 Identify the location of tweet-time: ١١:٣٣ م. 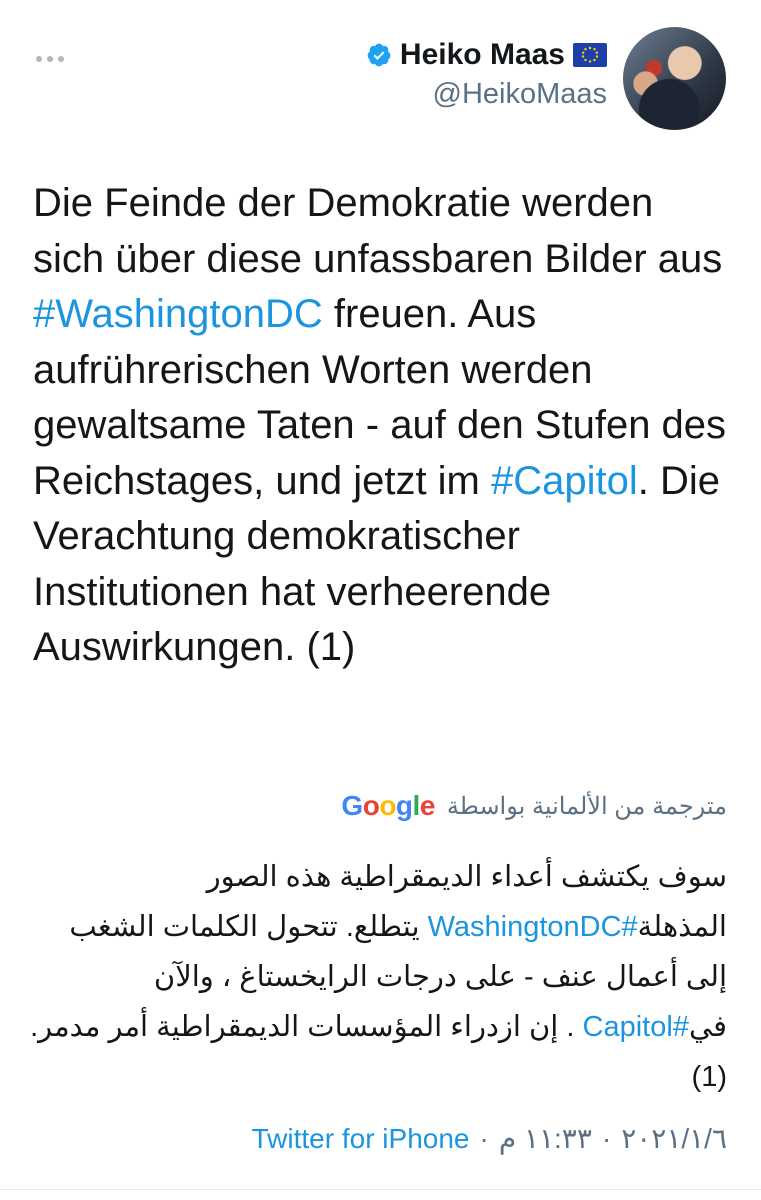
(545, 1138).